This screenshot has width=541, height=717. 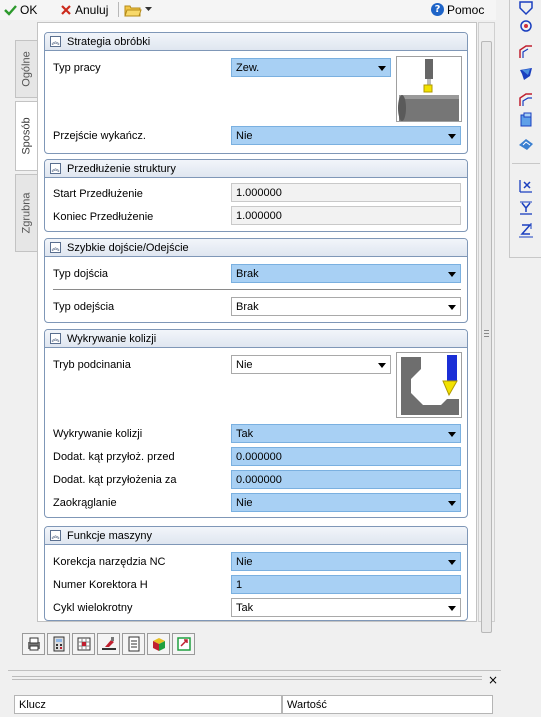 I want to click on wykrywanie-kolizji-dropdown: Tak, so click(x=346, y=433).